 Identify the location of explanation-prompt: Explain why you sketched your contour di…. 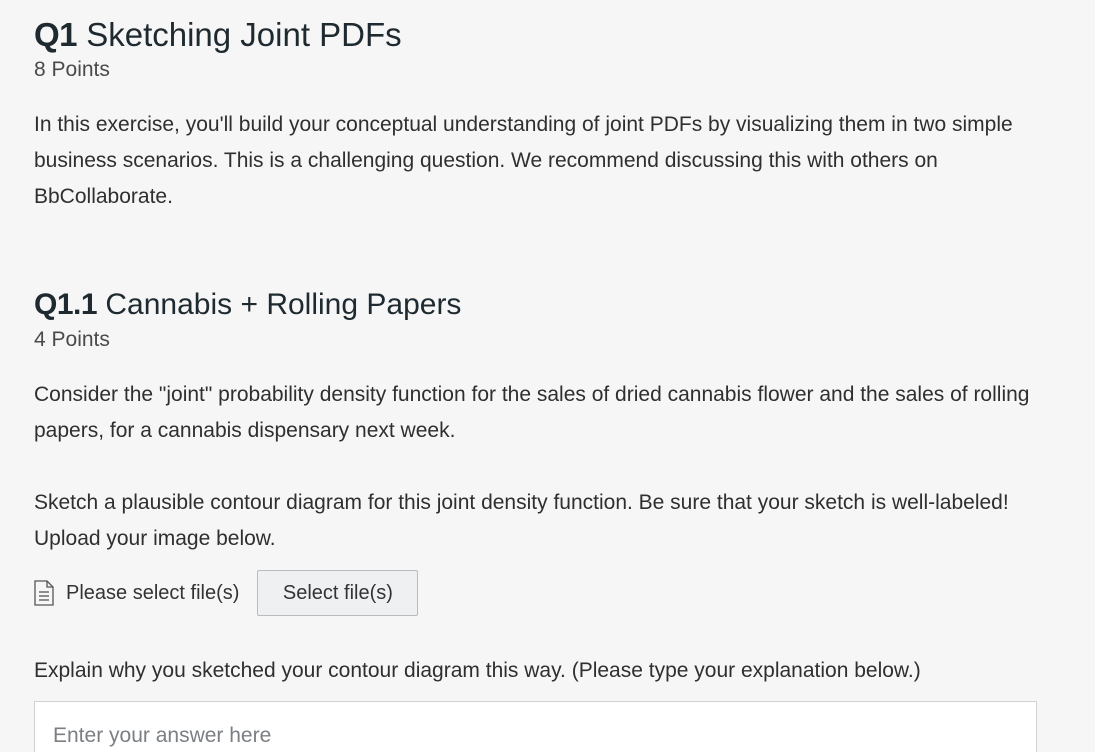
(477, 670).